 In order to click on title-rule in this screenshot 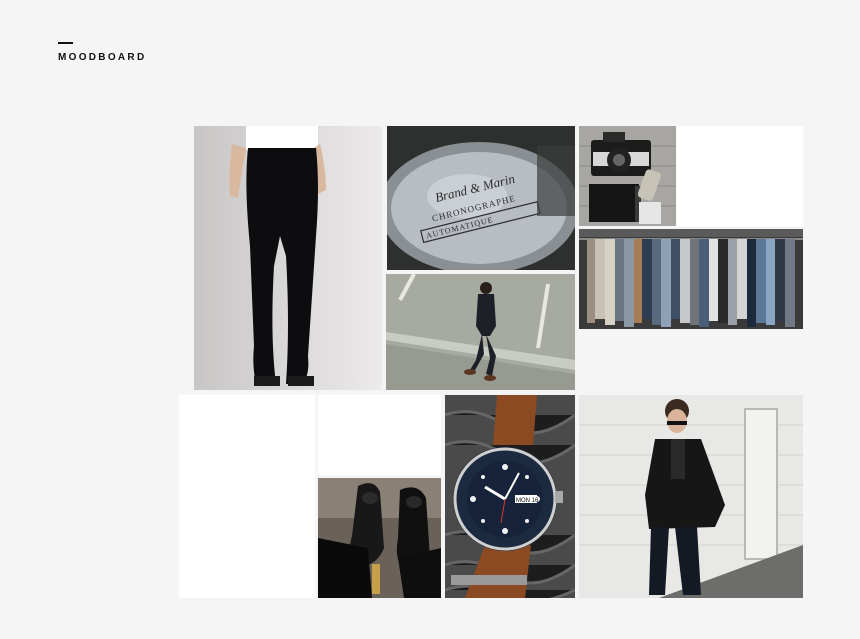, I will do `click(65, 43)`.